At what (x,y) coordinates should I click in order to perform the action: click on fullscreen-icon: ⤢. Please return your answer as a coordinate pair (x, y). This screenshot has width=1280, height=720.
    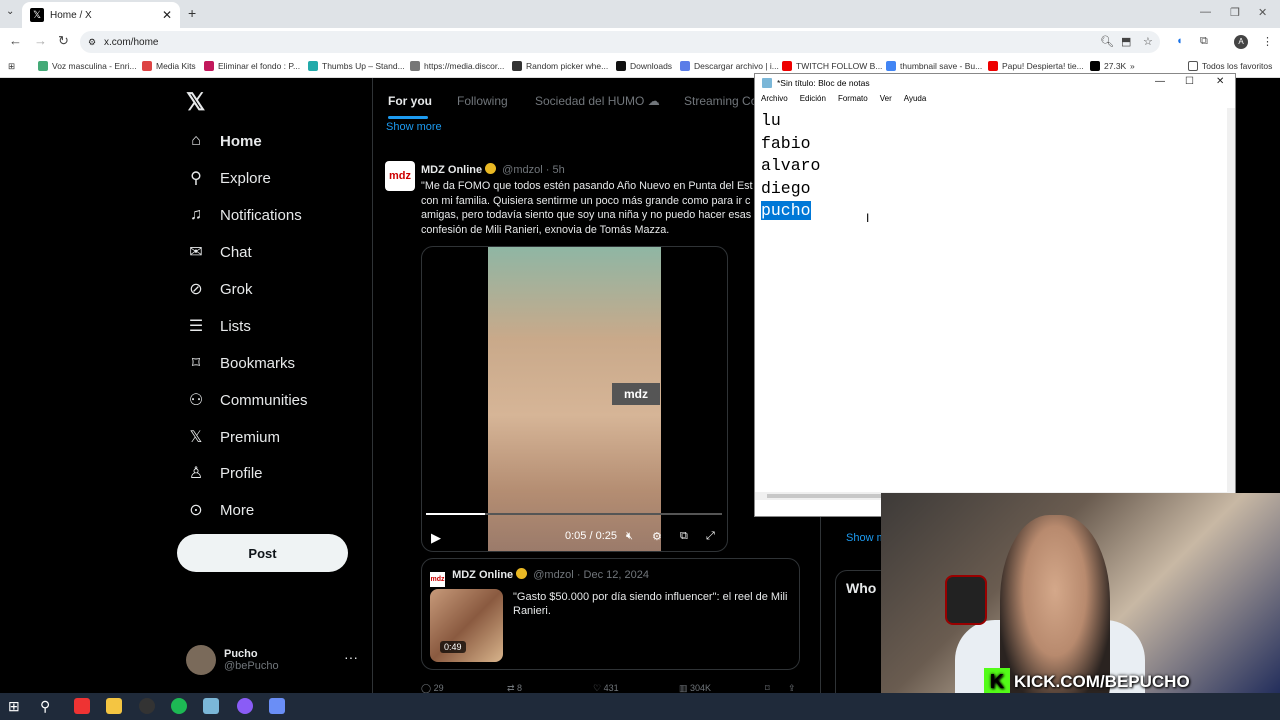
    Looking at the image, I should click on (710, 536).